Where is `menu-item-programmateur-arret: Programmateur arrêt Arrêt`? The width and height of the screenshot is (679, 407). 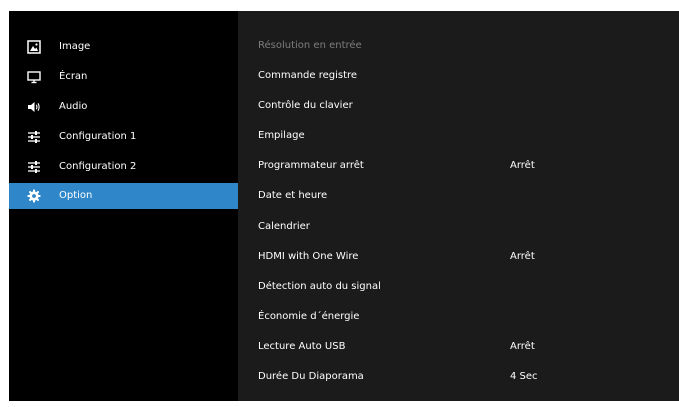 menu-item-programmateur-arret: Programmateur arrêt Arrêt is located at coordinates (458, 166).